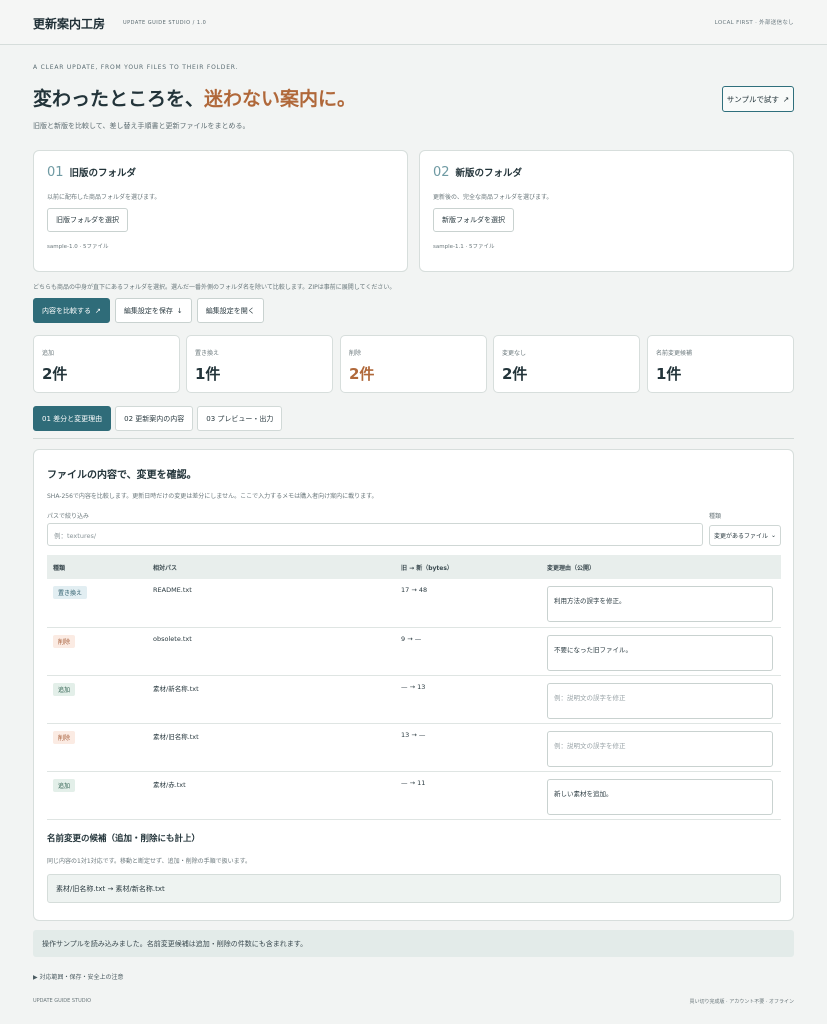 This screenshot has width=827, height=1024. Describe the element at coordinates (172, 638) in the screenshot. I see `relative-path: obsolete.txt` at that location.